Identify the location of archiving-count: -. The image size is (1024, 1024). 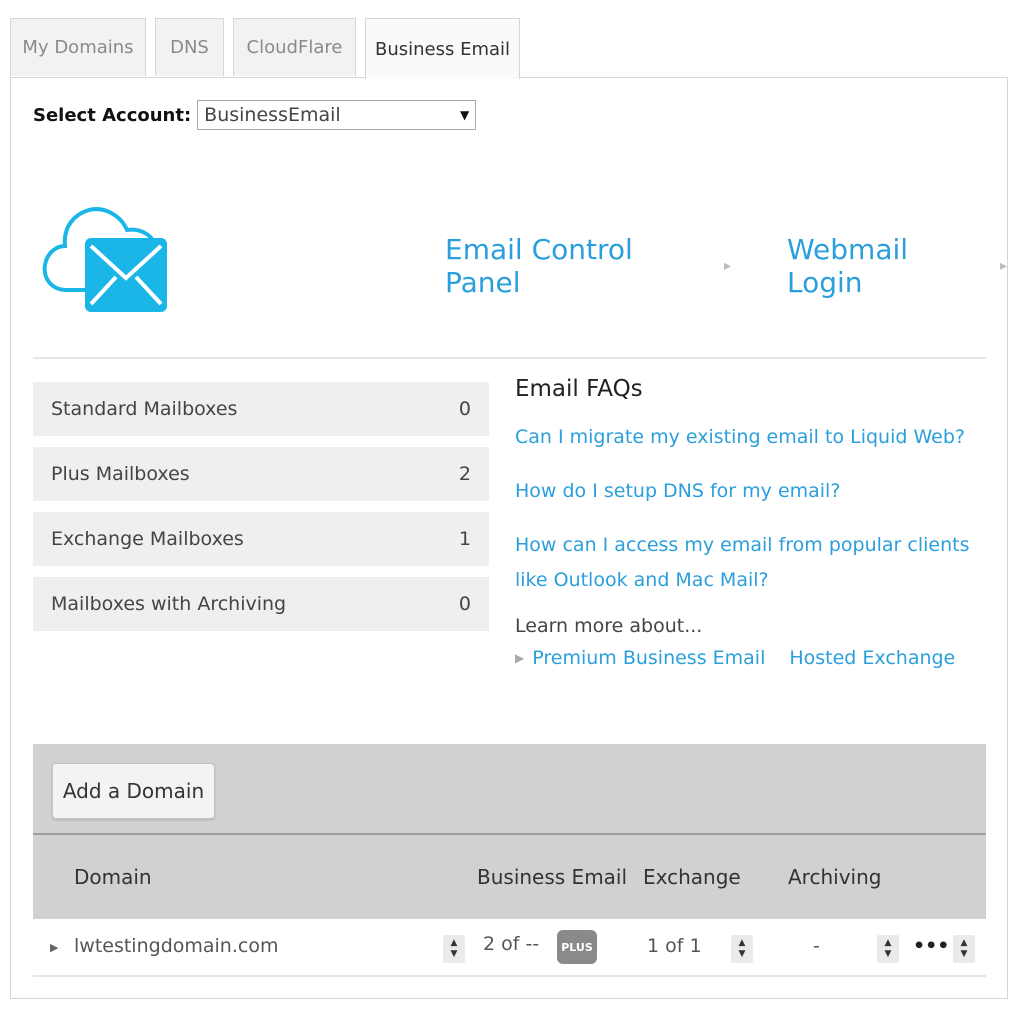
(816, 946).